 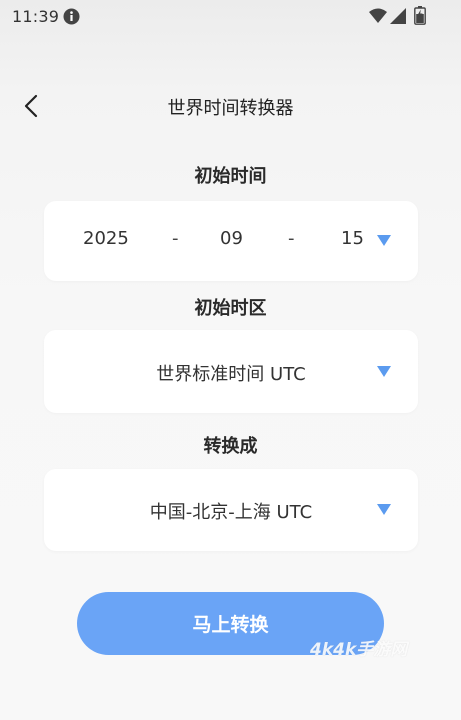 I want to click on year-field: 2025, so click(x=106, y=238).